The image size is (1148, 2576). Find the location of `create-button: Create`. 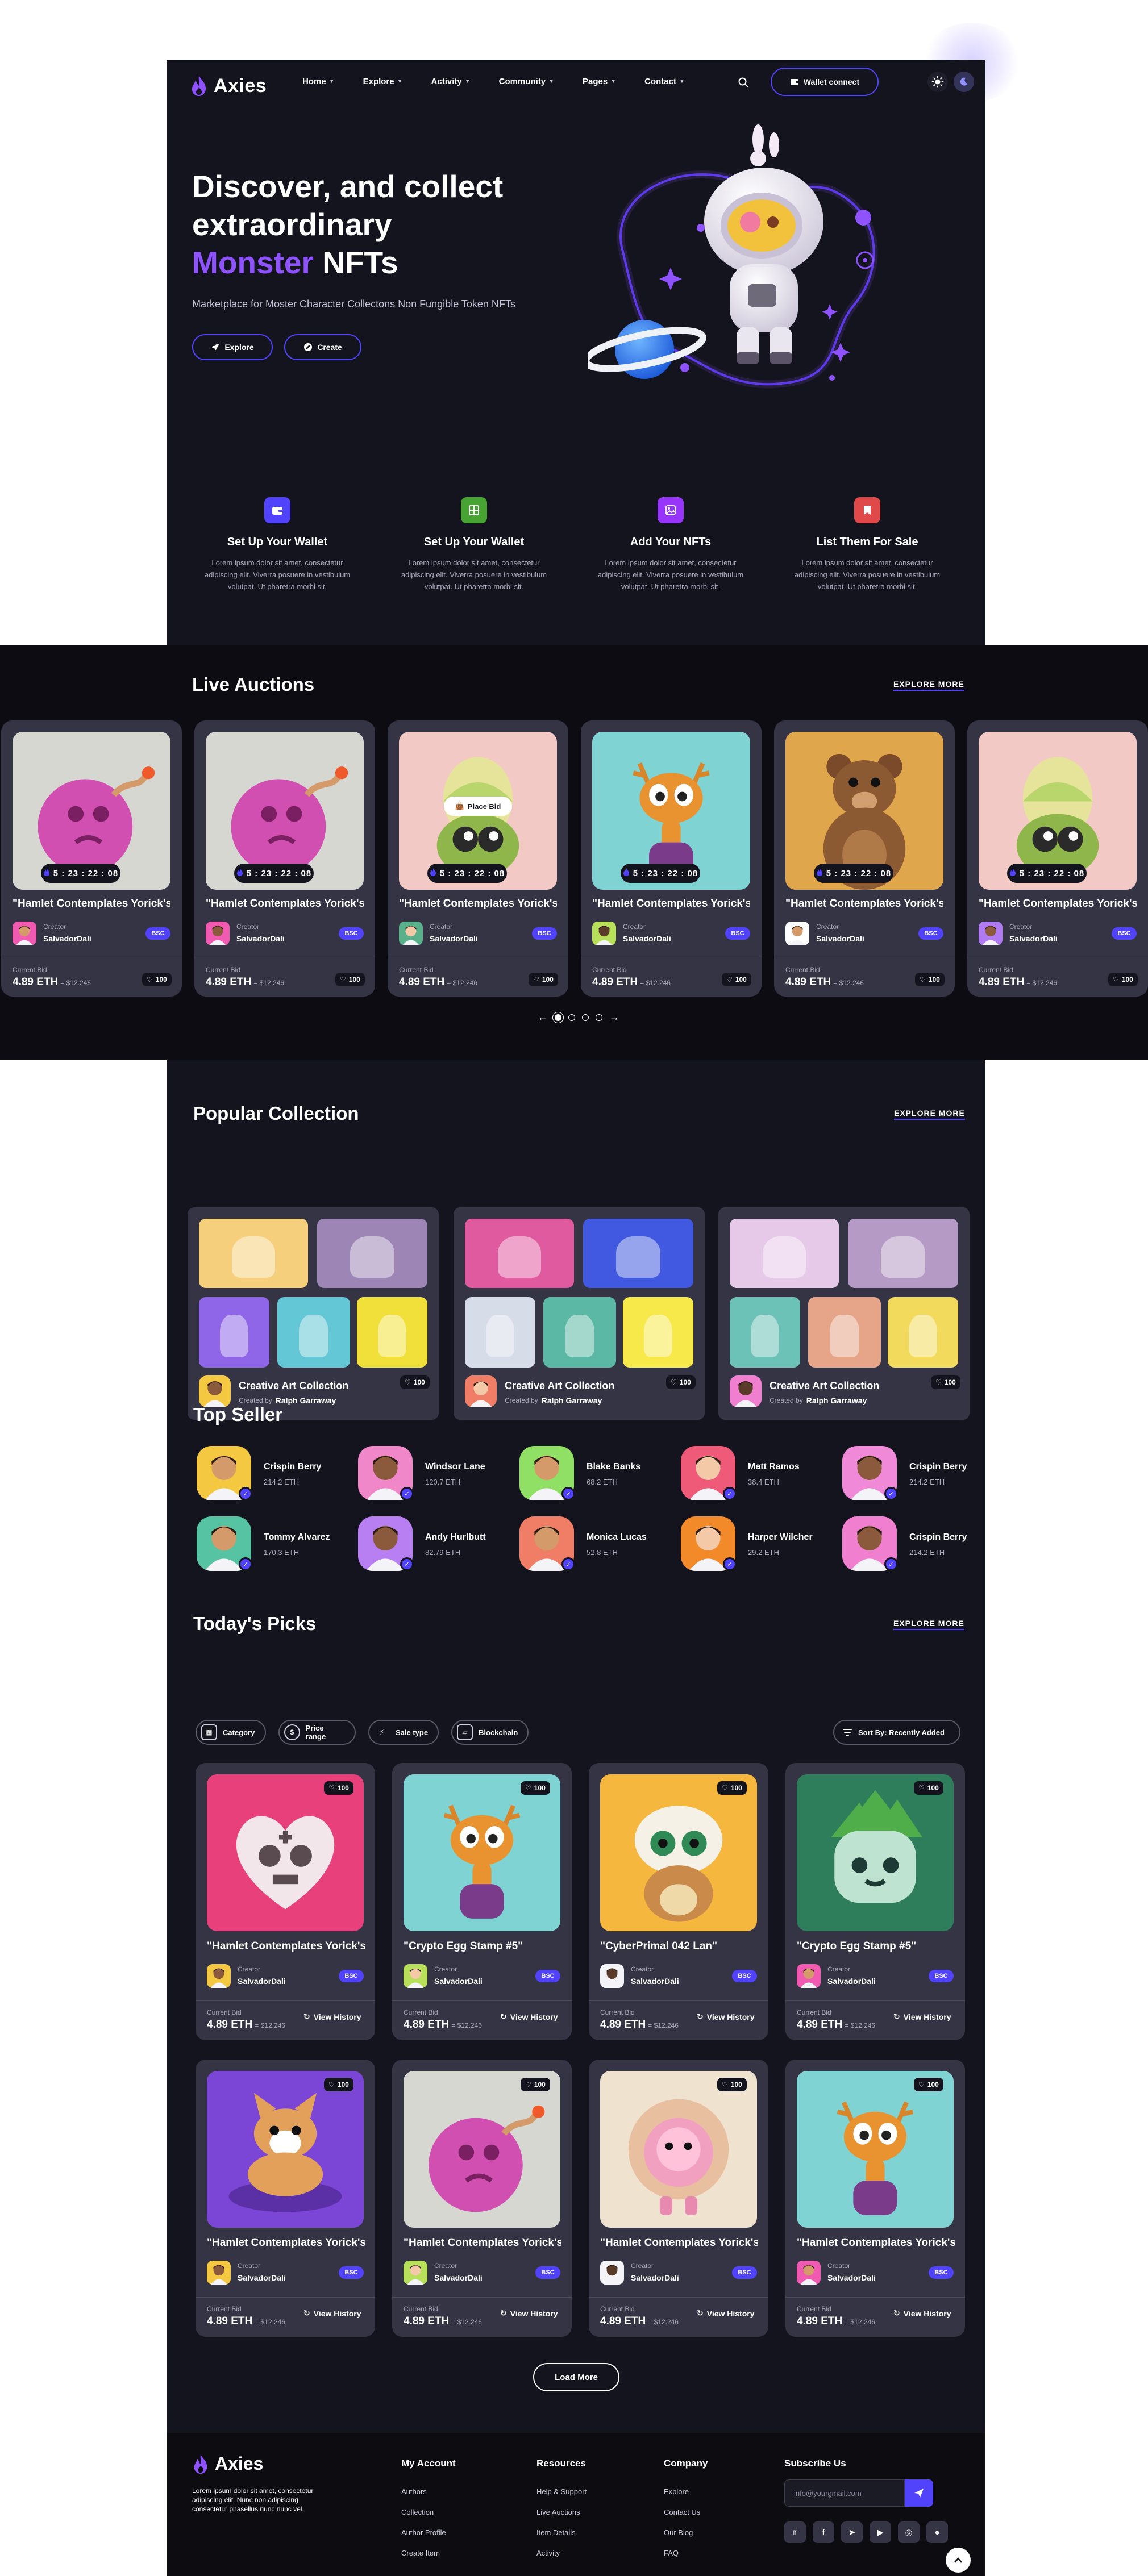

create-button: Create is located at coordinates (322, 347).